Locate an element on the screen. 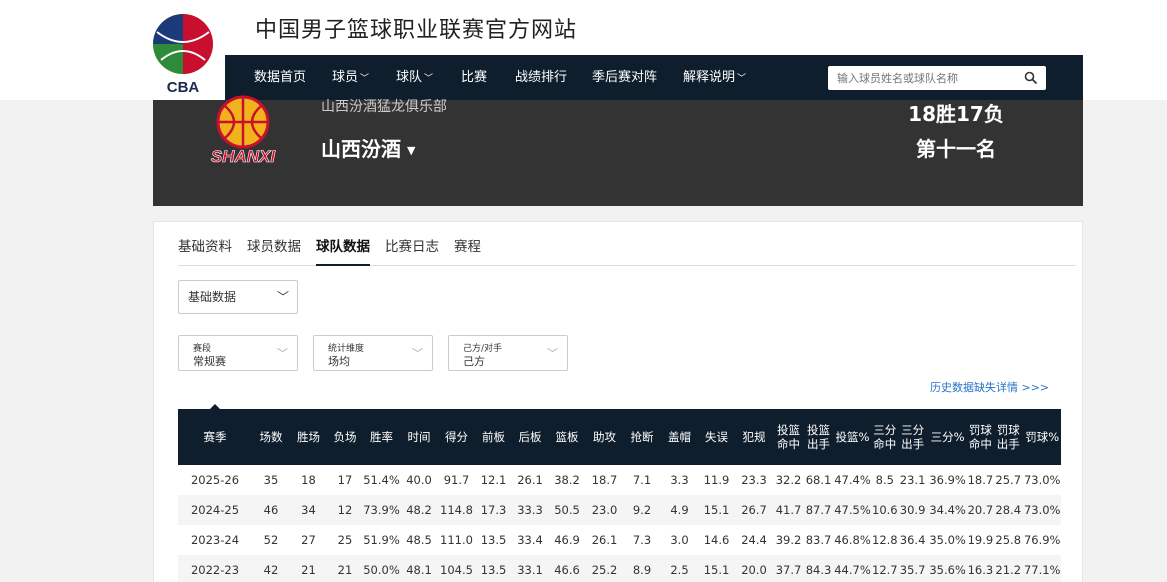 The image size is (1167, 582). search-icon is located at coordinates (1031, 78).